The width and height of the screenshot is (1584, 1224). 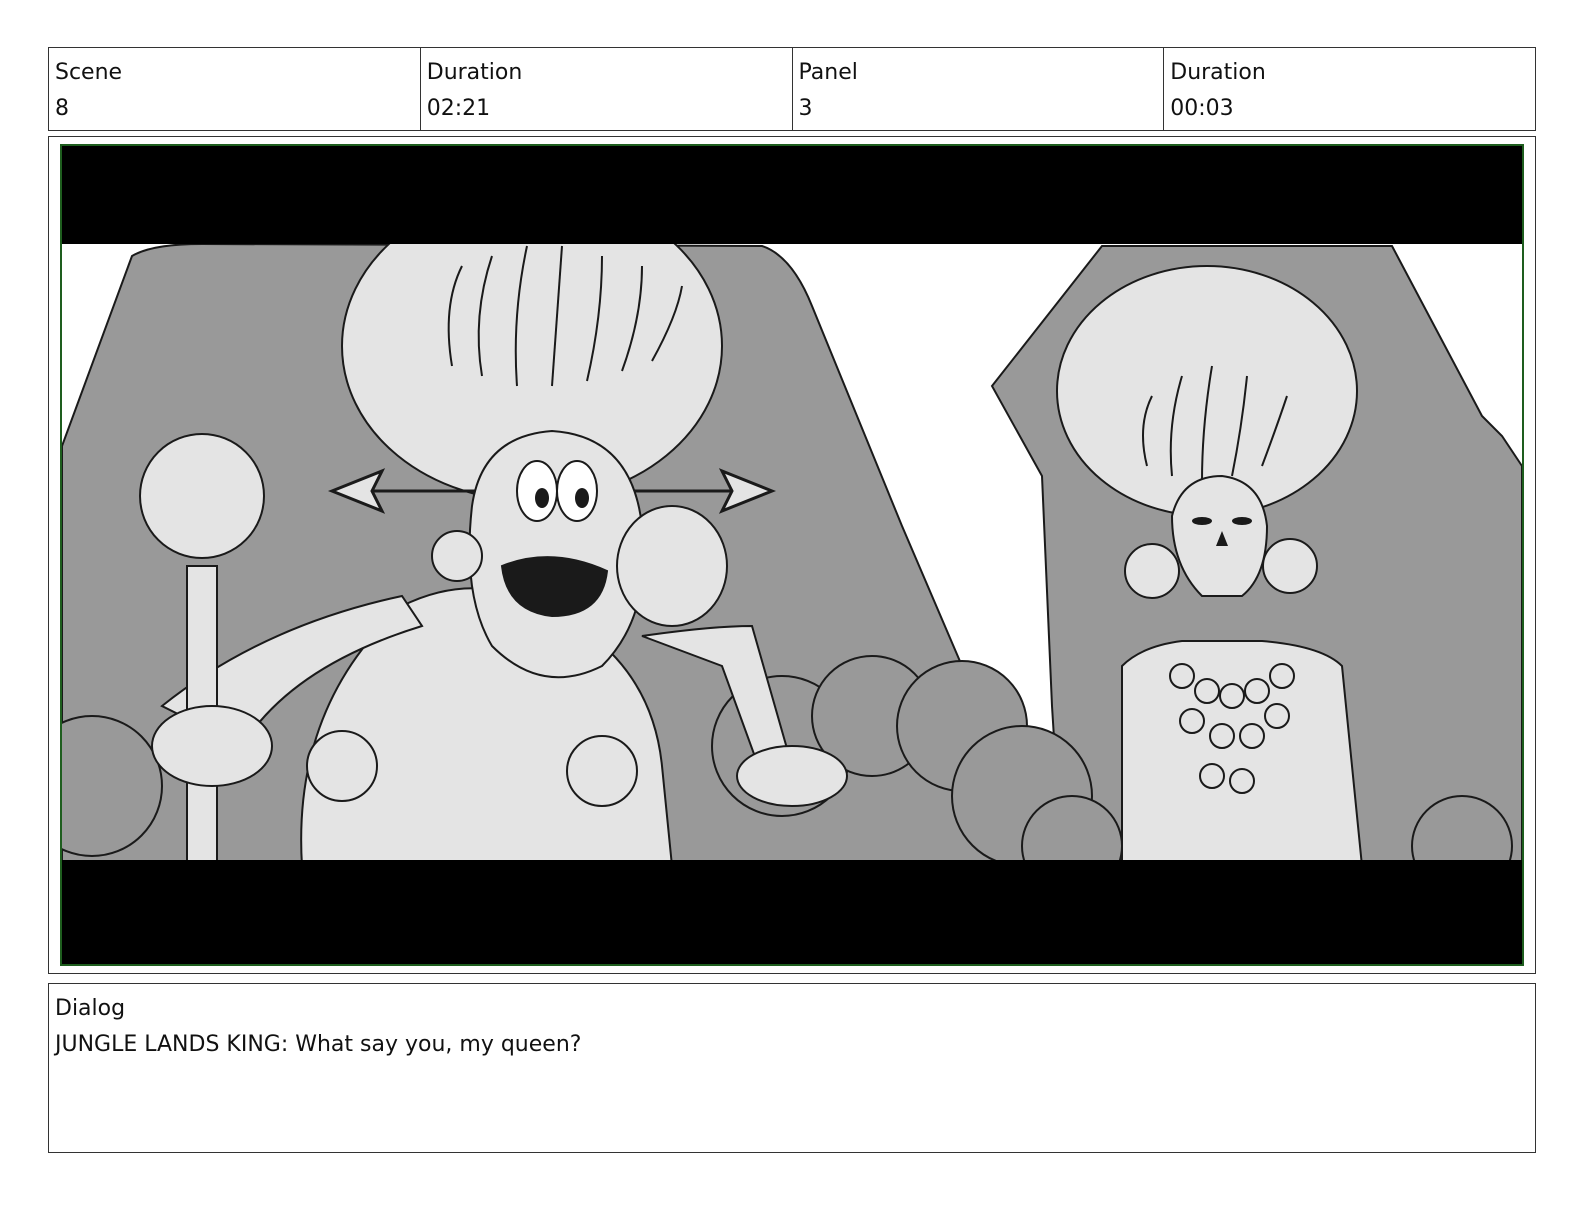 What do you see at coordinates (90, 1008) in the screenshot?
I see `dialog-label: Dialog` at bounding box center [90, 1008].